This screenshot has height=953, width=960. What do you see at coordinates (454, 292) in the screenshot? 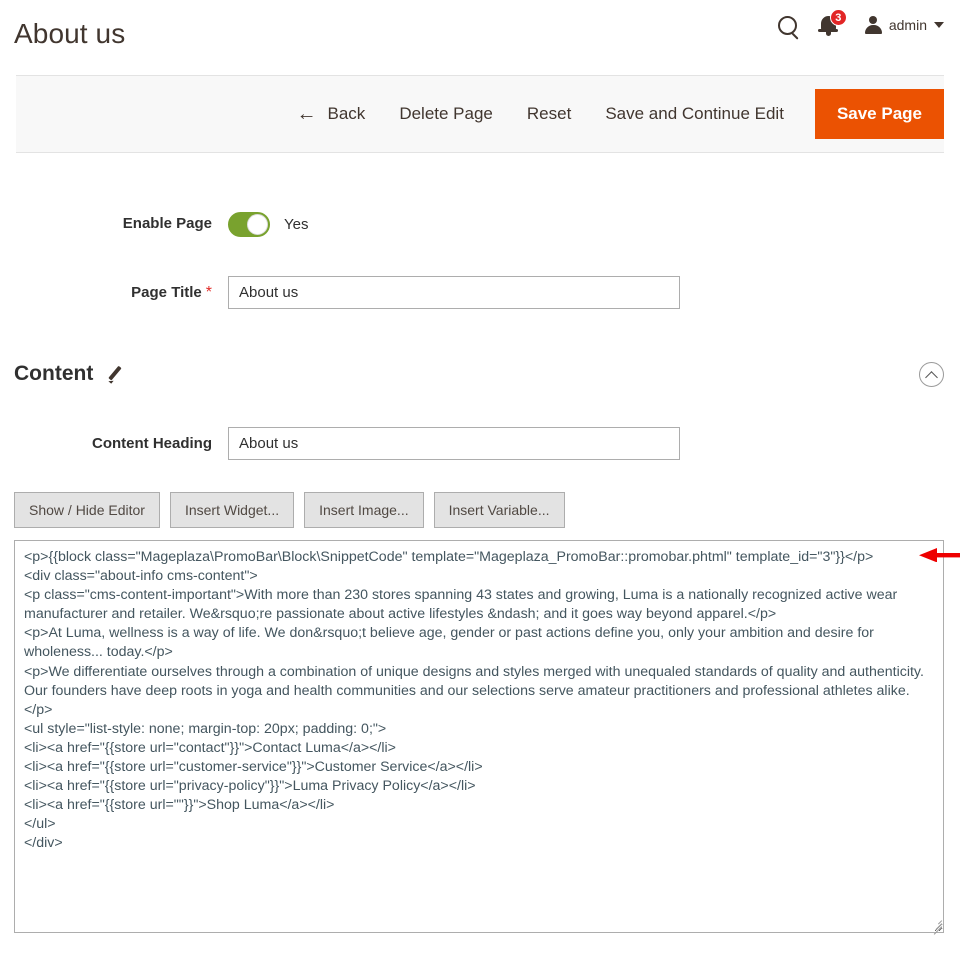
I see `page-title-input` at bounding box center [454, 292].